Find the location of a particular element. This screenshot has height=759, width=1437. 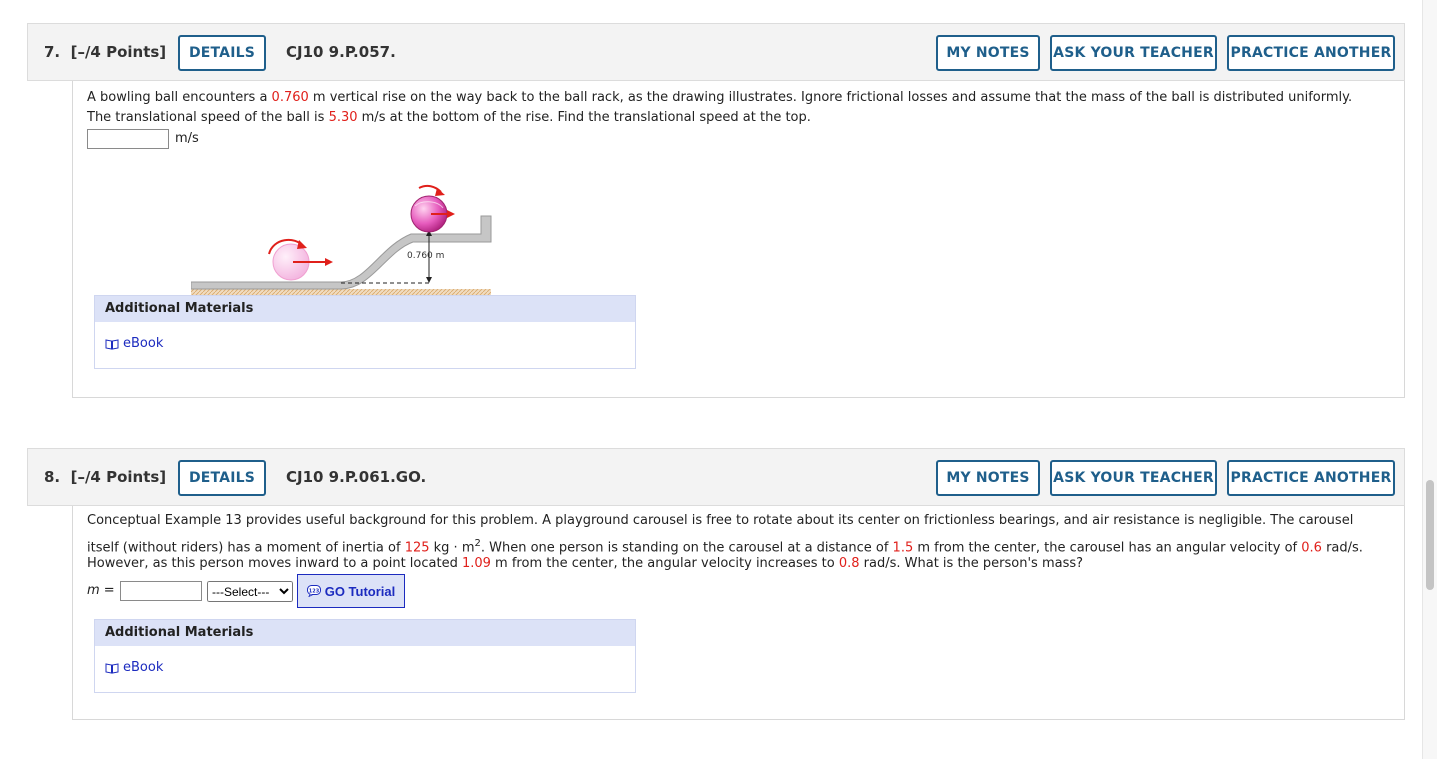

ramp-track is located at coordinates (341, 252).